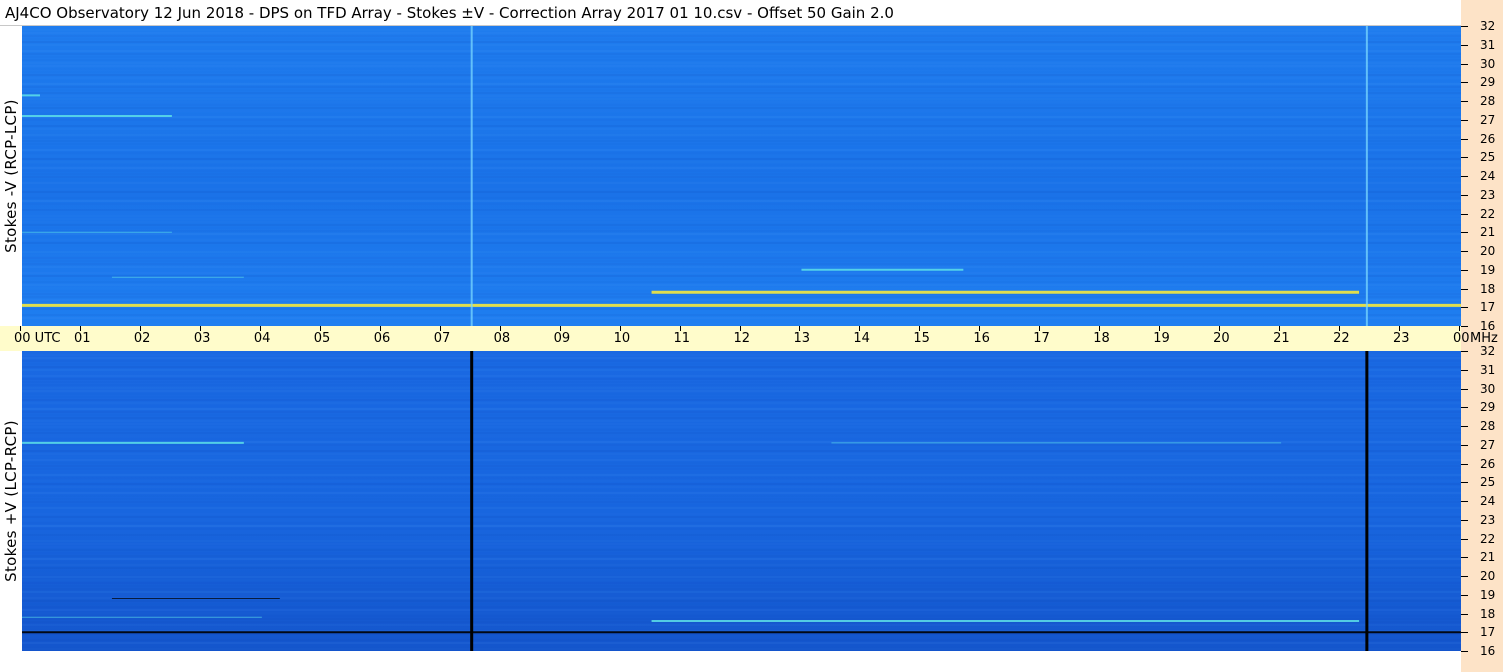 The image size is (1503, 672). What do you see at coordinates (1488, 501) in the screenshot?
I see `frequency-tick-label: 24` at bounding box center [1488, 501].